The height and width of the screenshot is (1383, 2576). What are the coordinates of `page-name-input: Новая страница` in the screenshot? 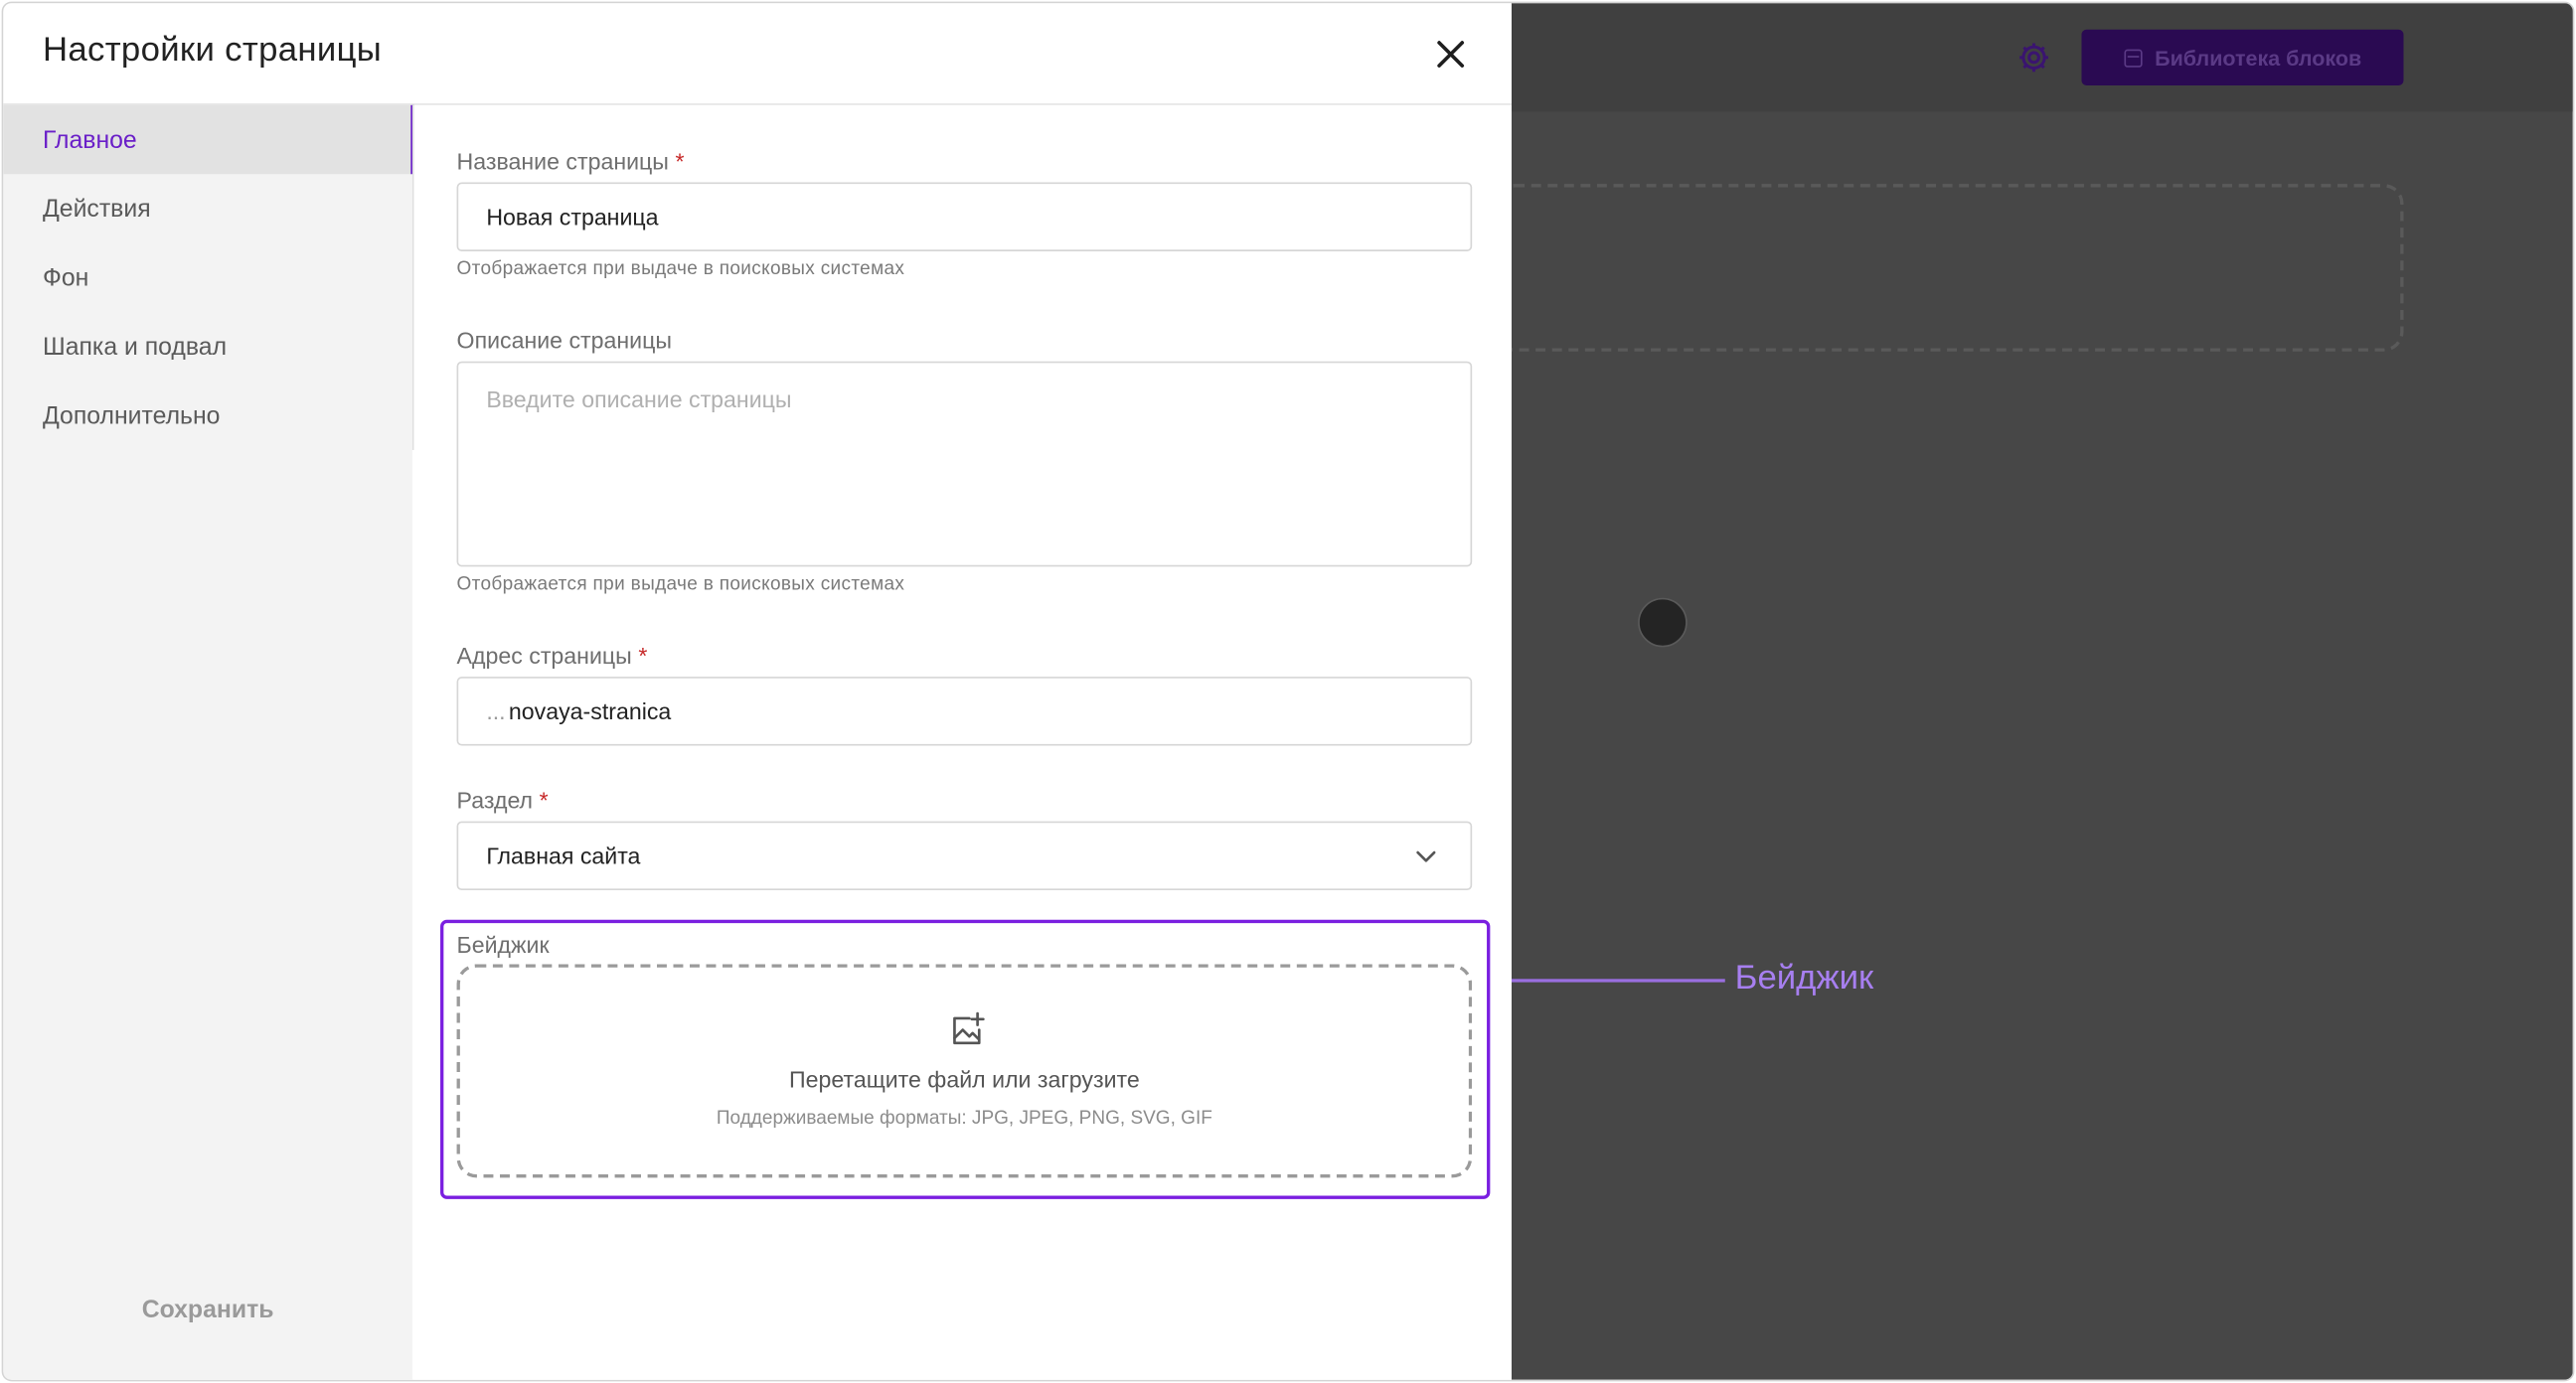 It's located at (964, 217).